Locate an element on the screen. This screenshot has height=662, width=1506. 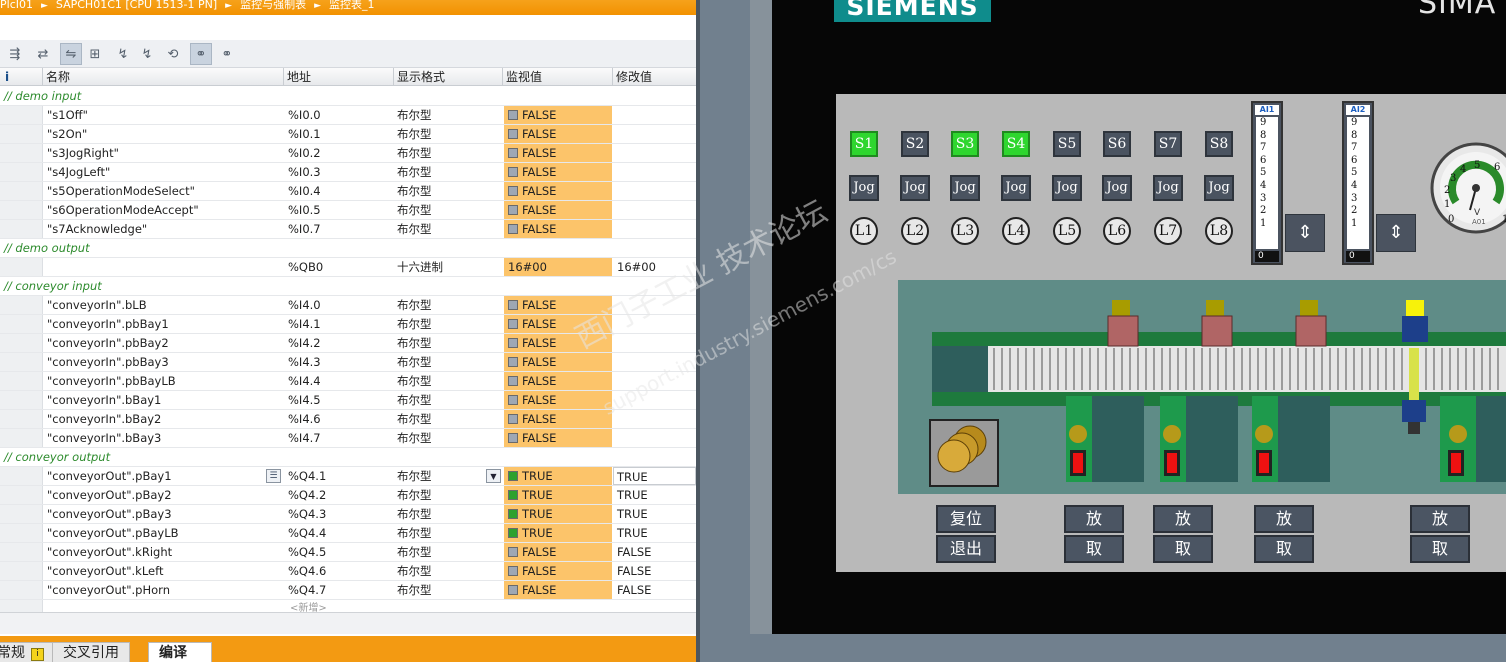
switch-button-s8: S8 is located at coordinates (1219, 144).